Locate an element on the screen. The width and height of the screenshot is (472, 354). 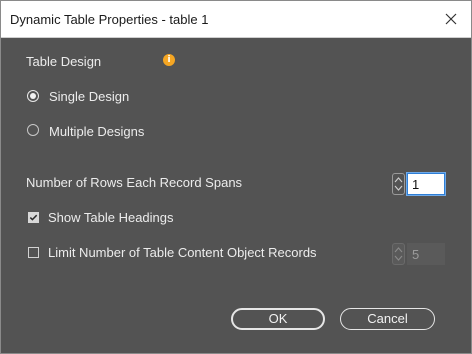
limit-records-stepper is located at coordinates (398, 254).